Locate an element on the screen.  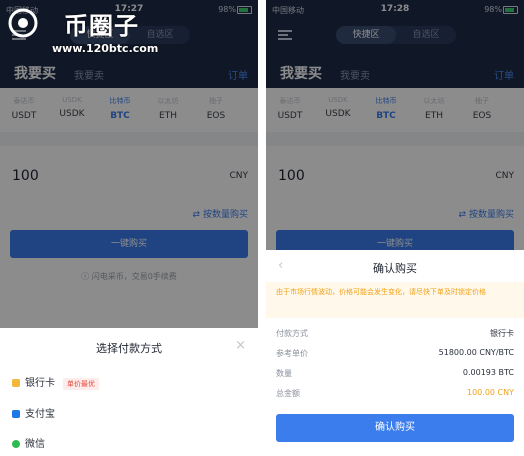
detail-row: 付款方式 银行卡 is located at coordinates (395, 333).